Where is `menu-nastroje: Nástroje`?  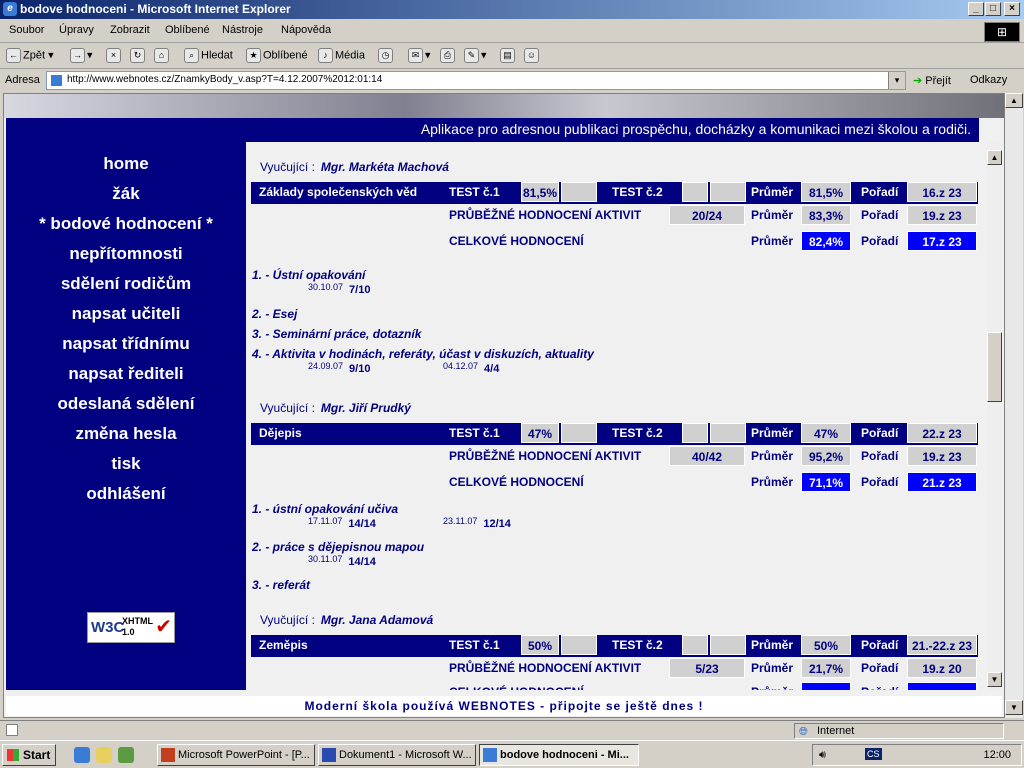
menu-nastroje: Nástroje is located at coordinates (242, 30).